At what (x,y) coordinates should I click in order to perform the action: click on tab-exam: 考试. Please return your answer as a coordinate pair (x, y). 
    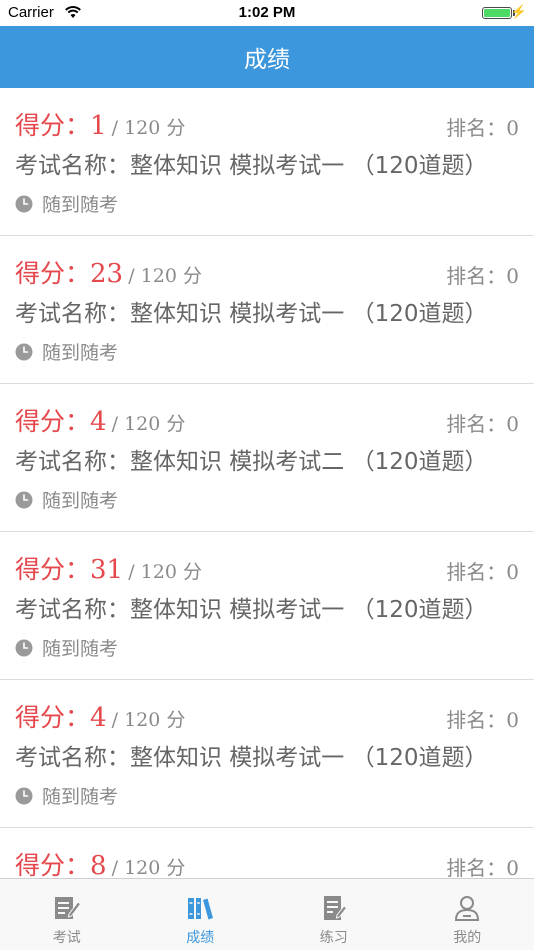
    Looking at the image, I should click on (67, 914).